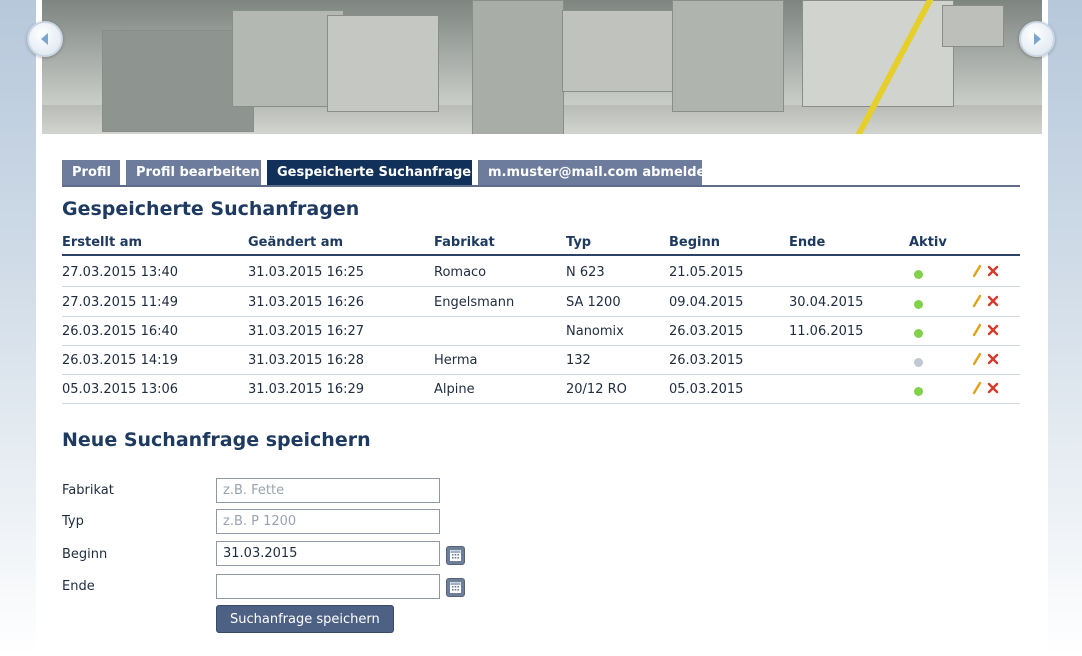  Describe the element at coordinates (460, 272) in the screenshot. I see `cell-make: Romaco` at that location.